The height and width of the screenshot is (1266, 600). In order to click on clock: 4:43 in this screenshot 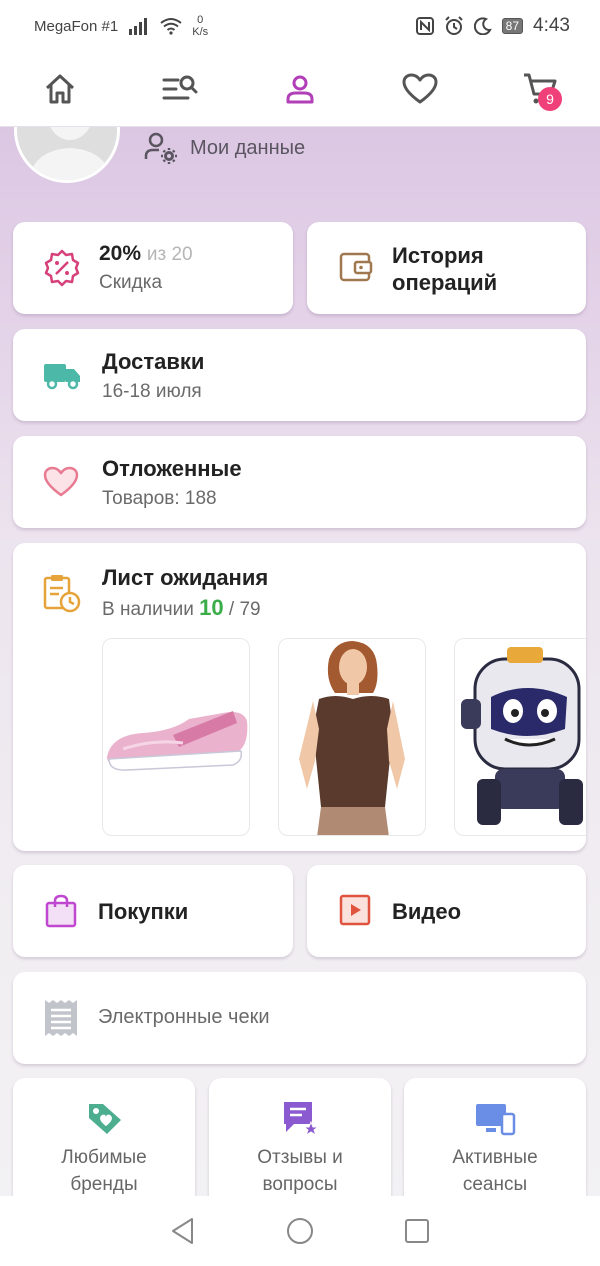, I will do `click(551, 25)`.